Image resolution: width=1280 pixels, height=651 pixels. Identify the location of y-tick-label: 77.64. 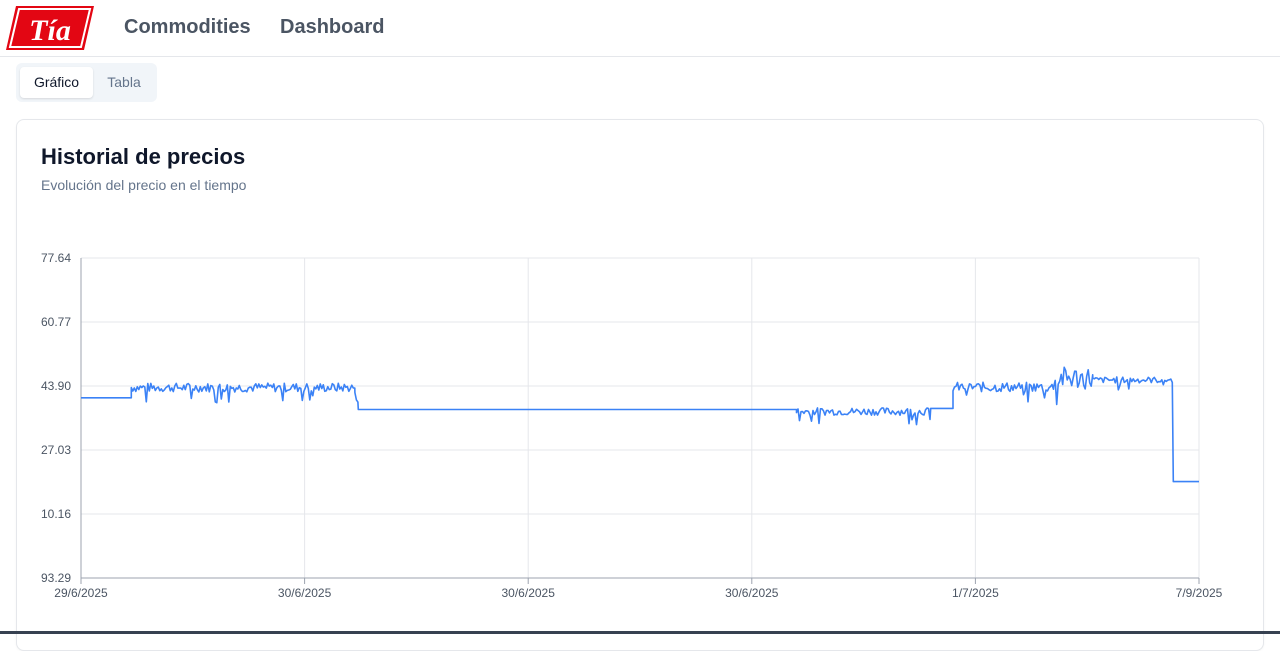
(56, 258).